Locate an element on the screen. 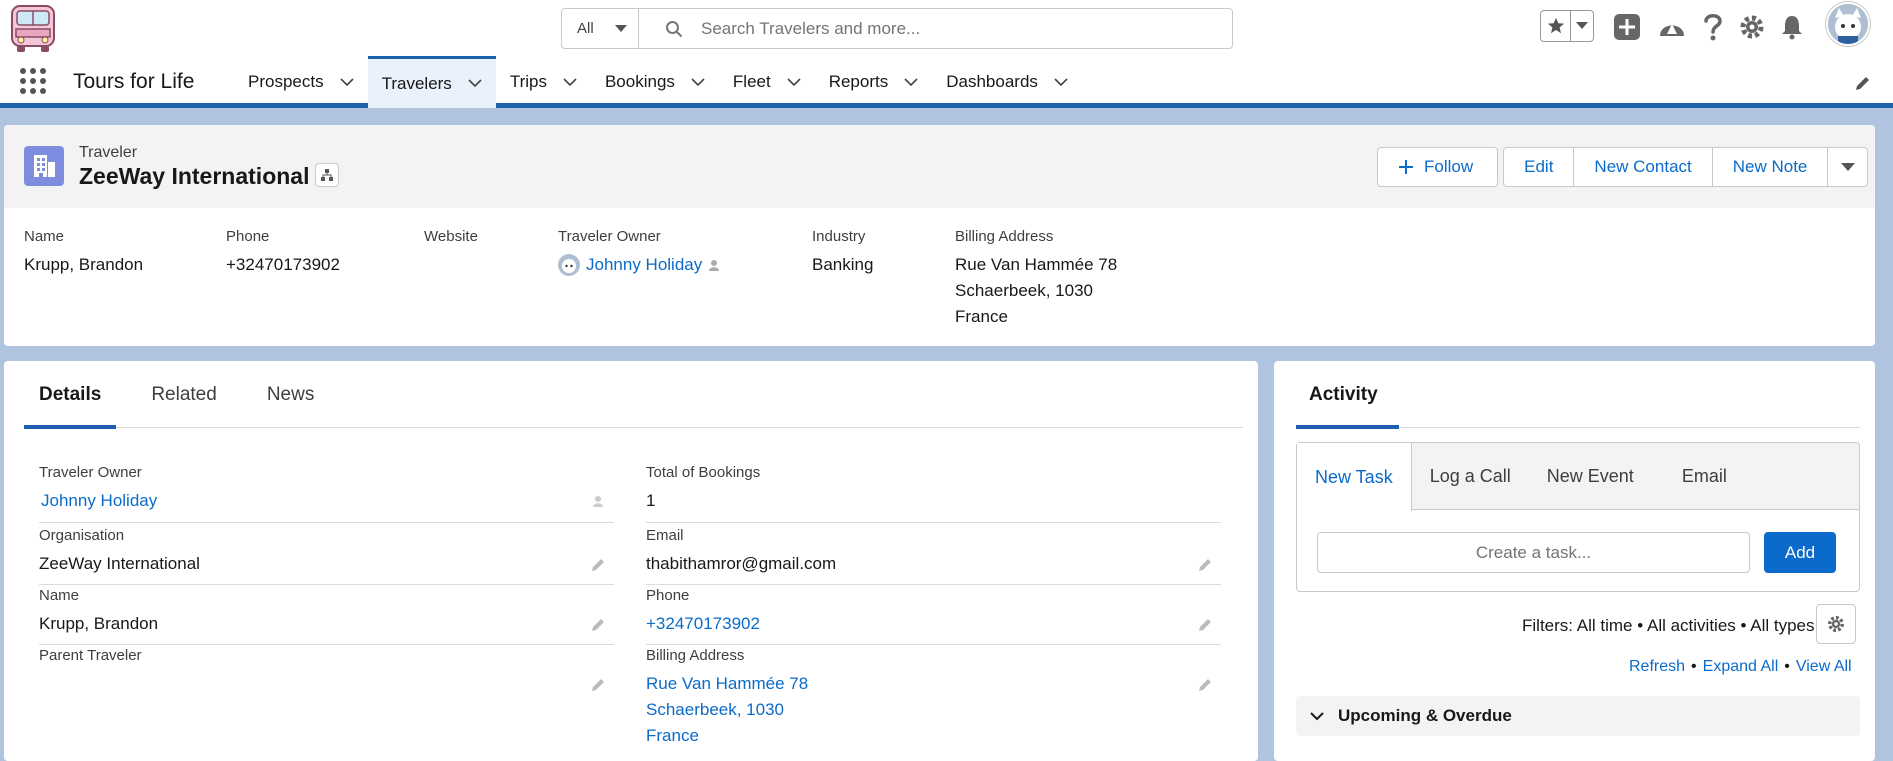  follow-button: Follow is located at coordinates (1438, 167).